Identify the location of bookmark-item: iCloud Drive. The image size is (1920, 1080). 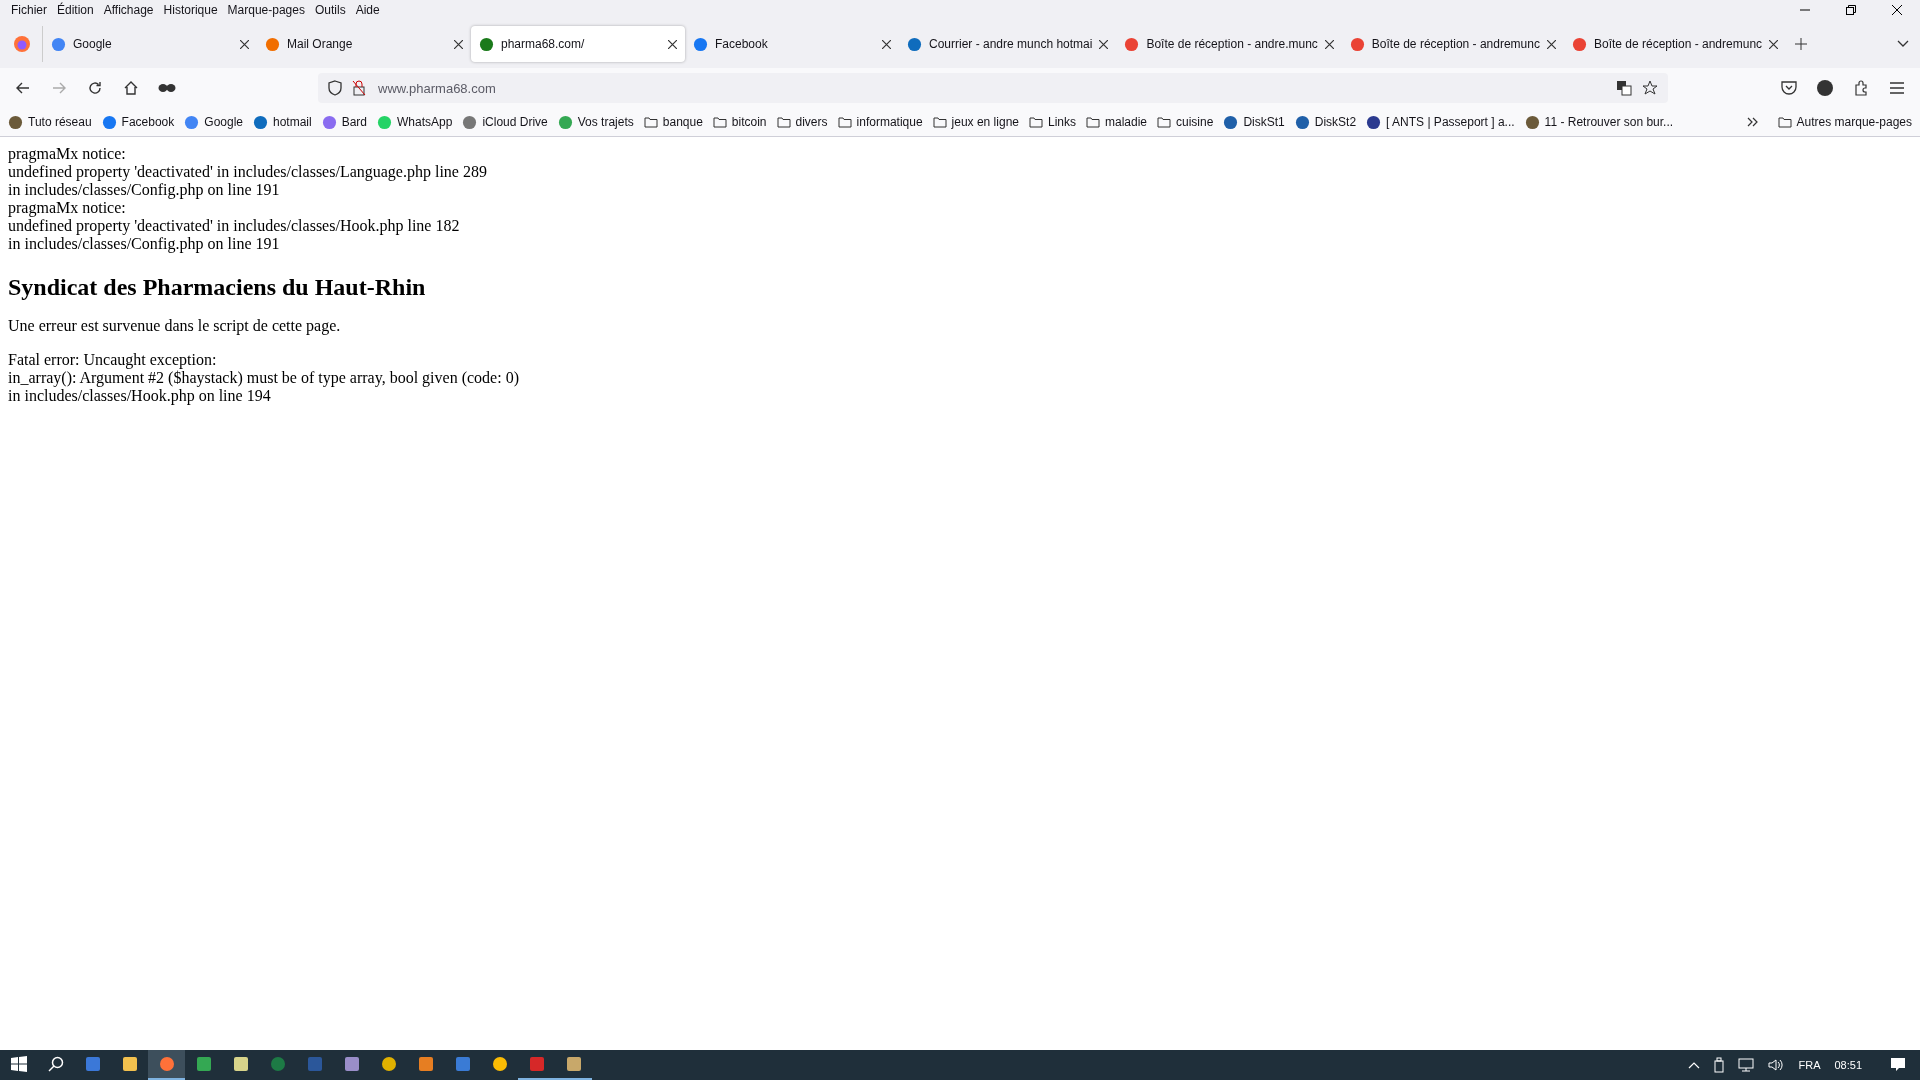
(505, 122).